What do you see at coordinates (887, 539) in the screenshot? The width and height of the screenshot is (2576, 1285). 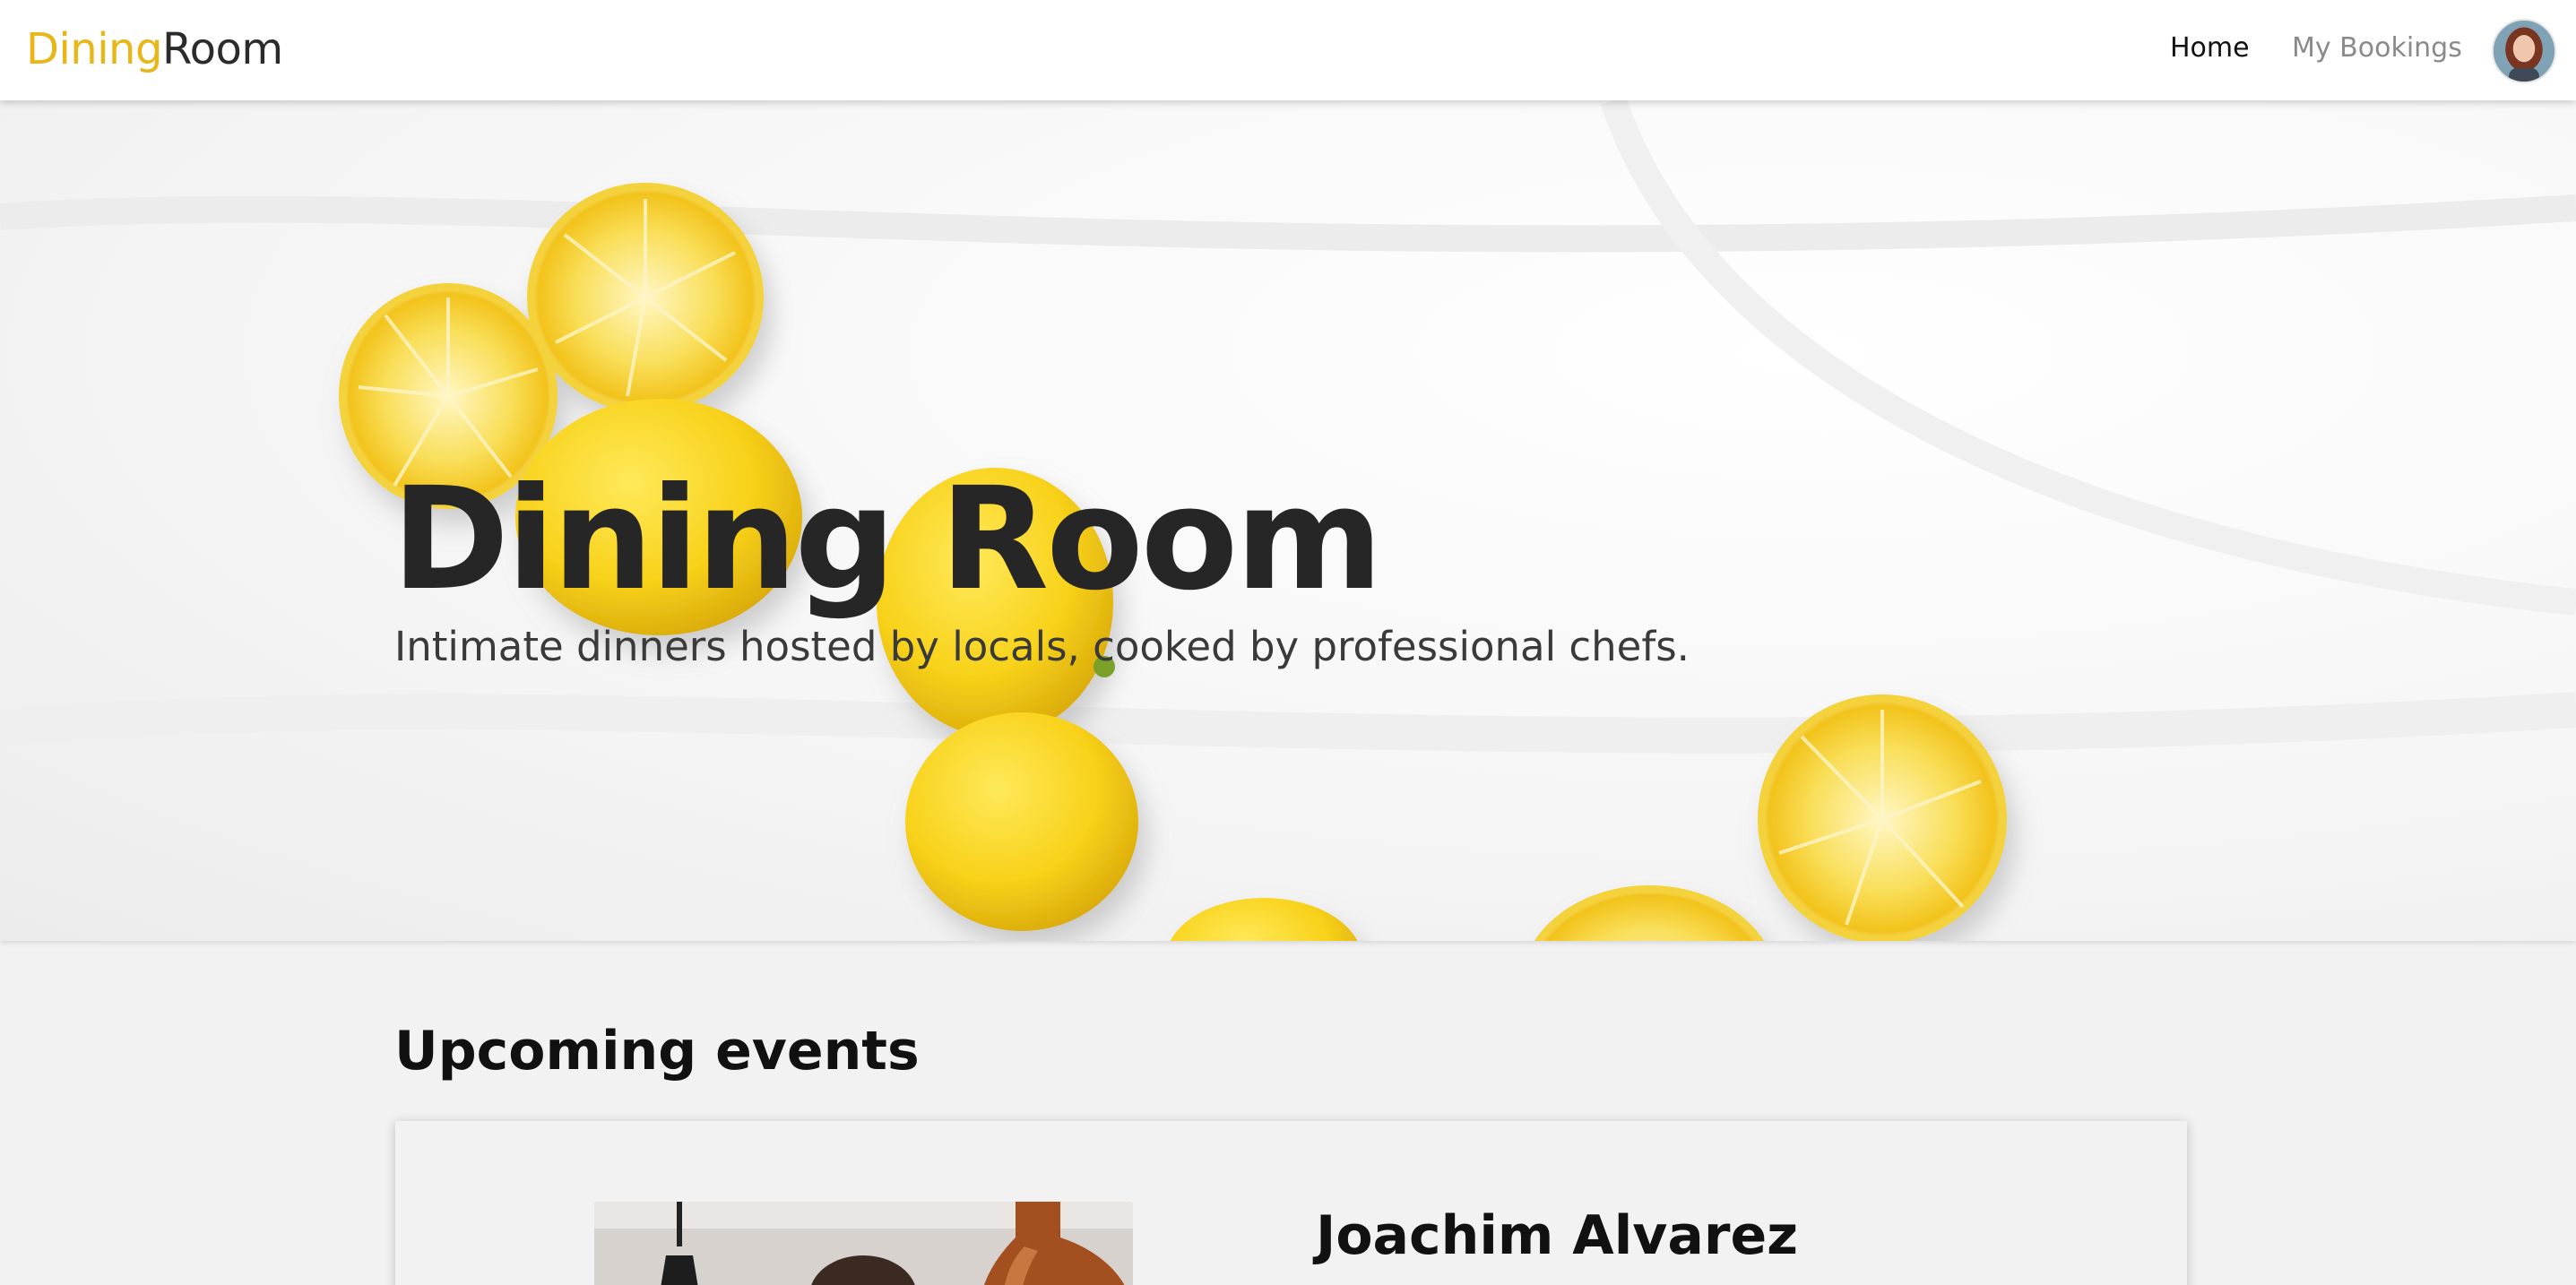 I see `hero-title: Dining Room` at bounding box center [887, 539].